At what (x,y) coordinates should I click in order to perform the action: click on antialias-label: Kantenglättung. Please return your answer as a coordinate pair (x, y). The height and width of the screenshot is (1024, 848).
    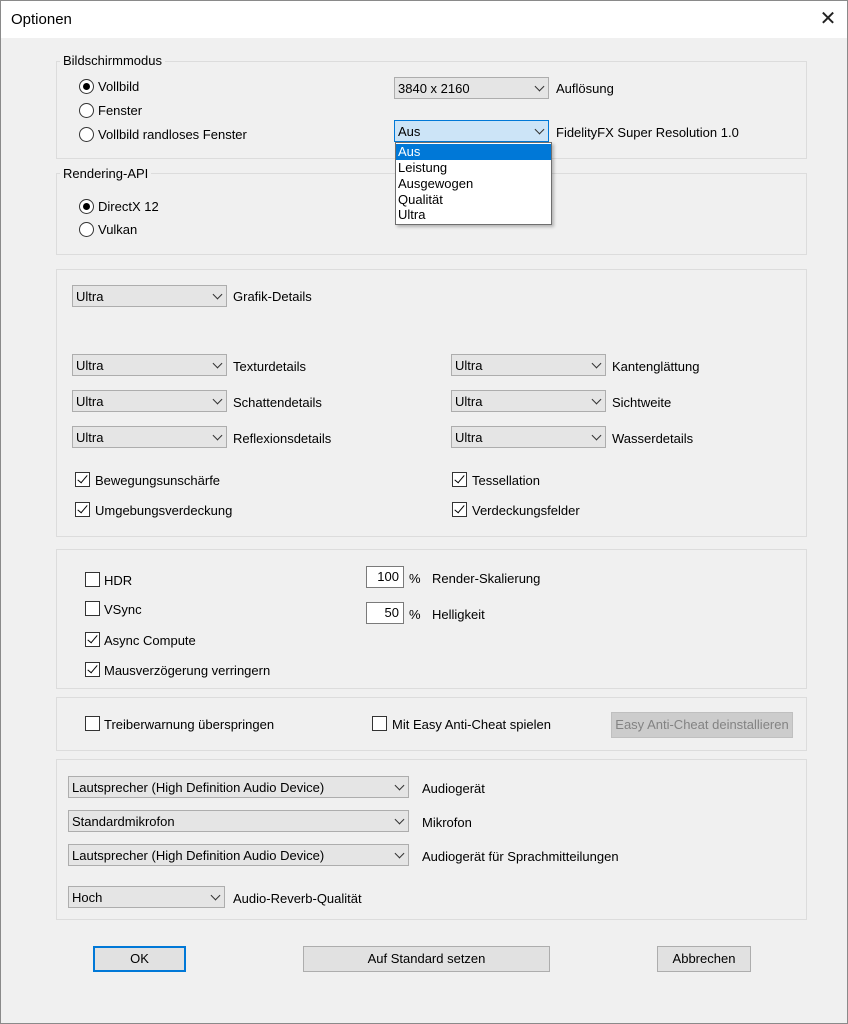
    Looking at the image, I should click on (656, 366).